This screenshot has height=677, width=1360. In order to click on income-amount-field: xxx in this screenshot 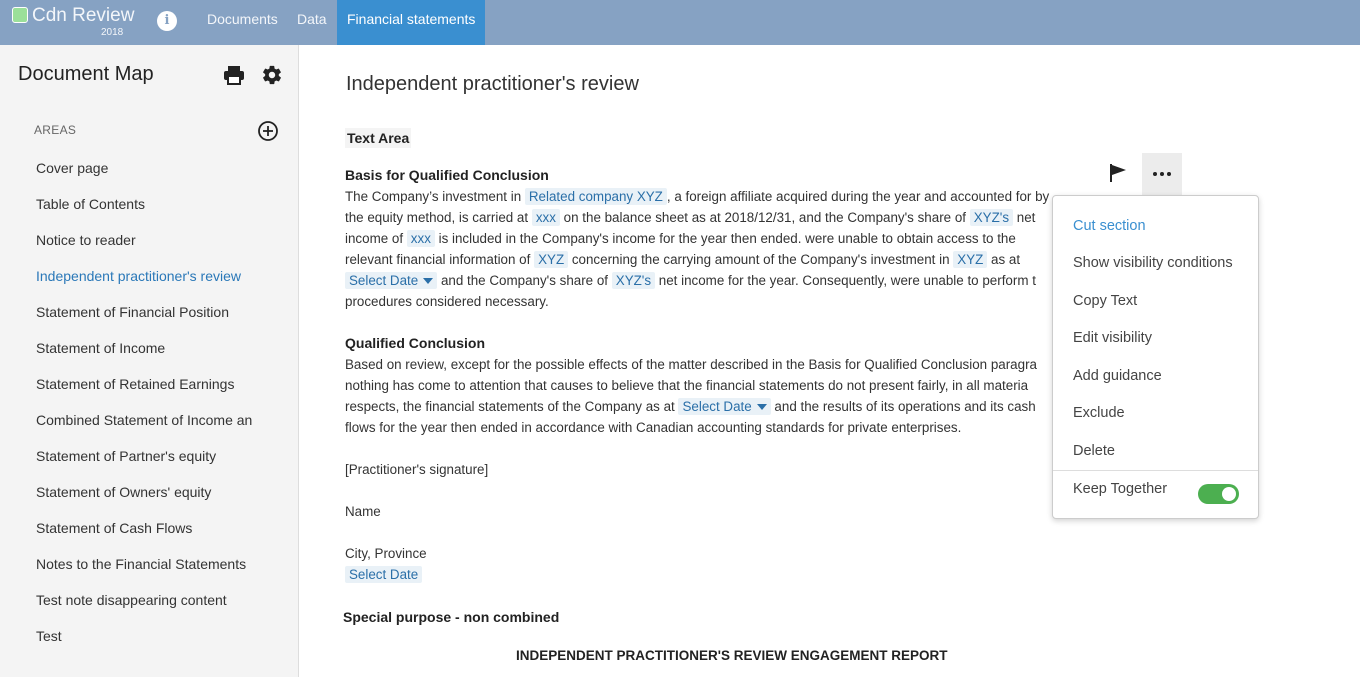, I will do `click(420, 238)`.